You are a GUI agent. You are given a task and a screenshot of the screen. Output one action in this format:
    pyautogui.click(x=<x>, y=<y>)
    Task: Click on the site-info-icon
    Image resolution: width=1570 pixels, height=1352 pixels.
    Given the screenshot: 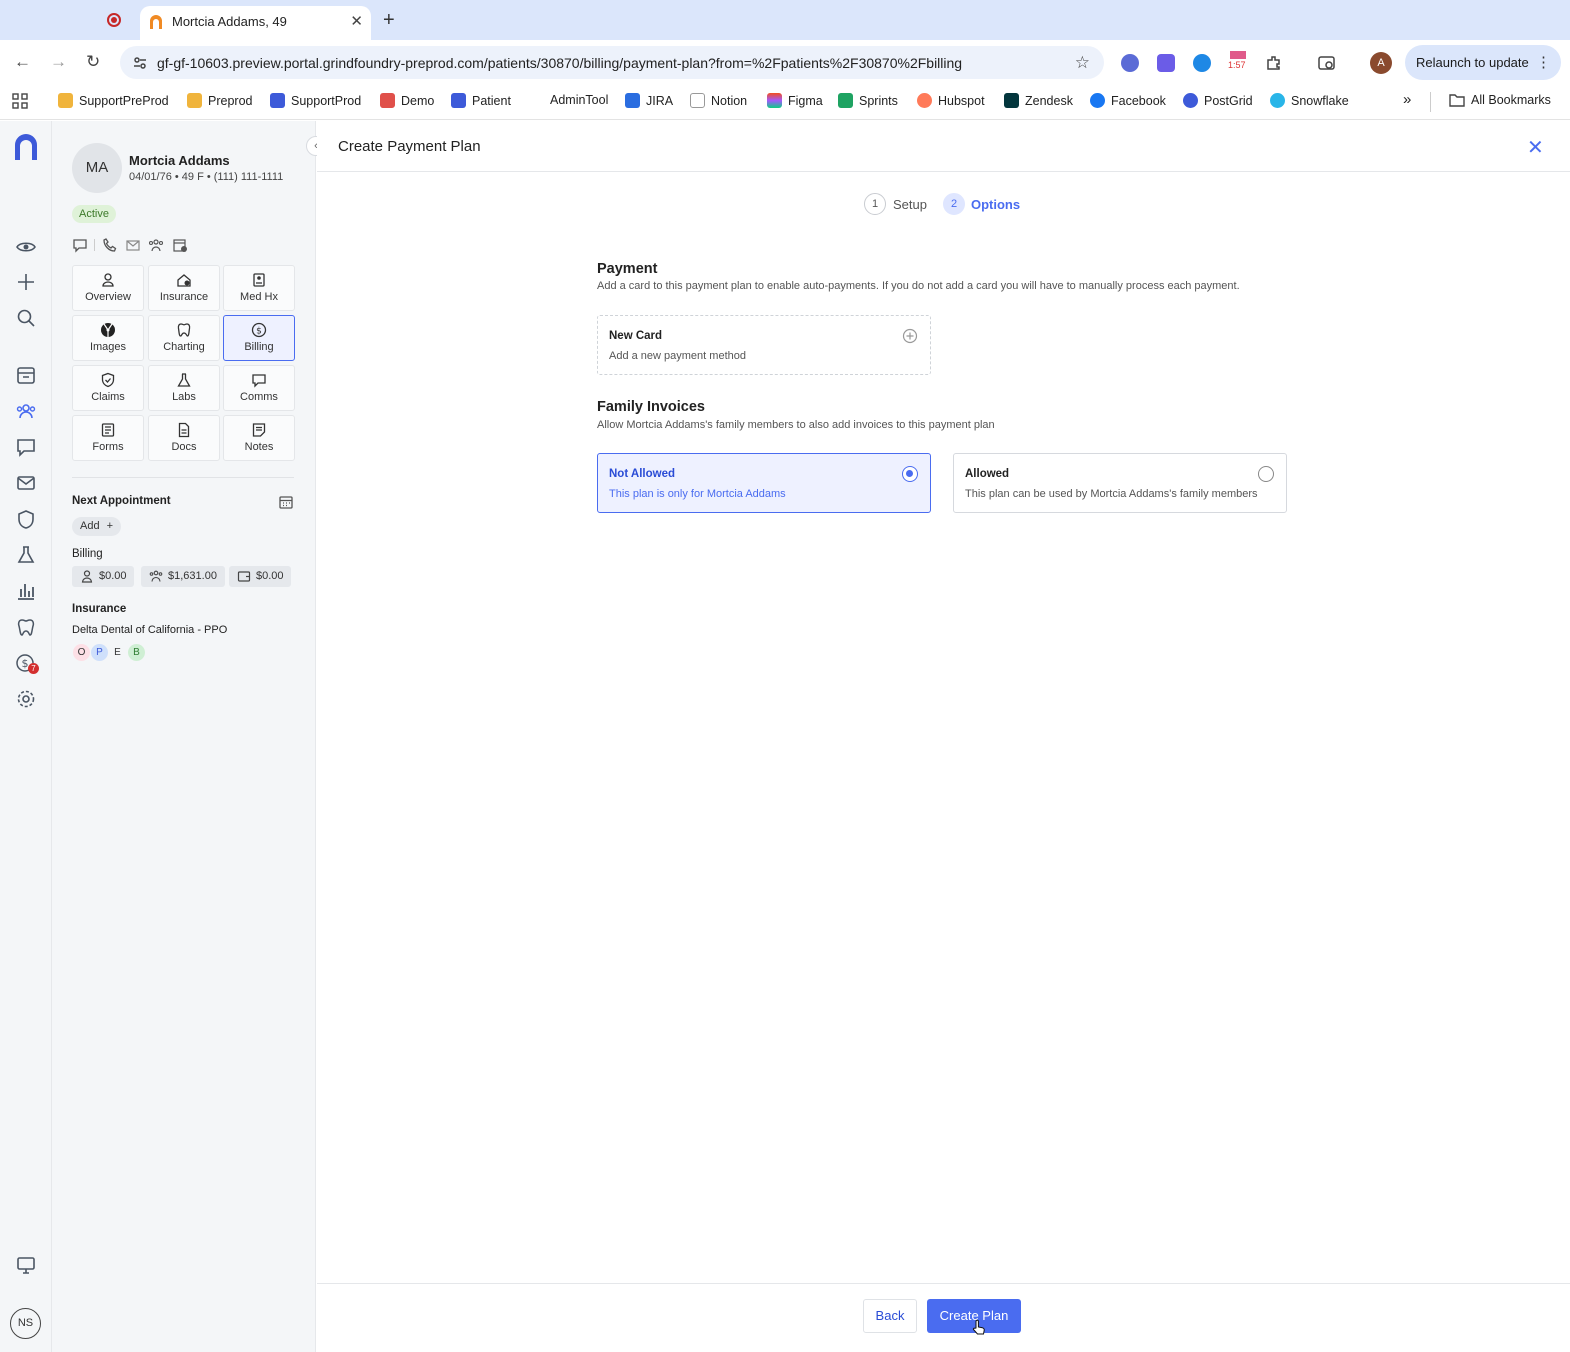 What is the action you would take?
    pyautogui.click(x=140, y=63)
    